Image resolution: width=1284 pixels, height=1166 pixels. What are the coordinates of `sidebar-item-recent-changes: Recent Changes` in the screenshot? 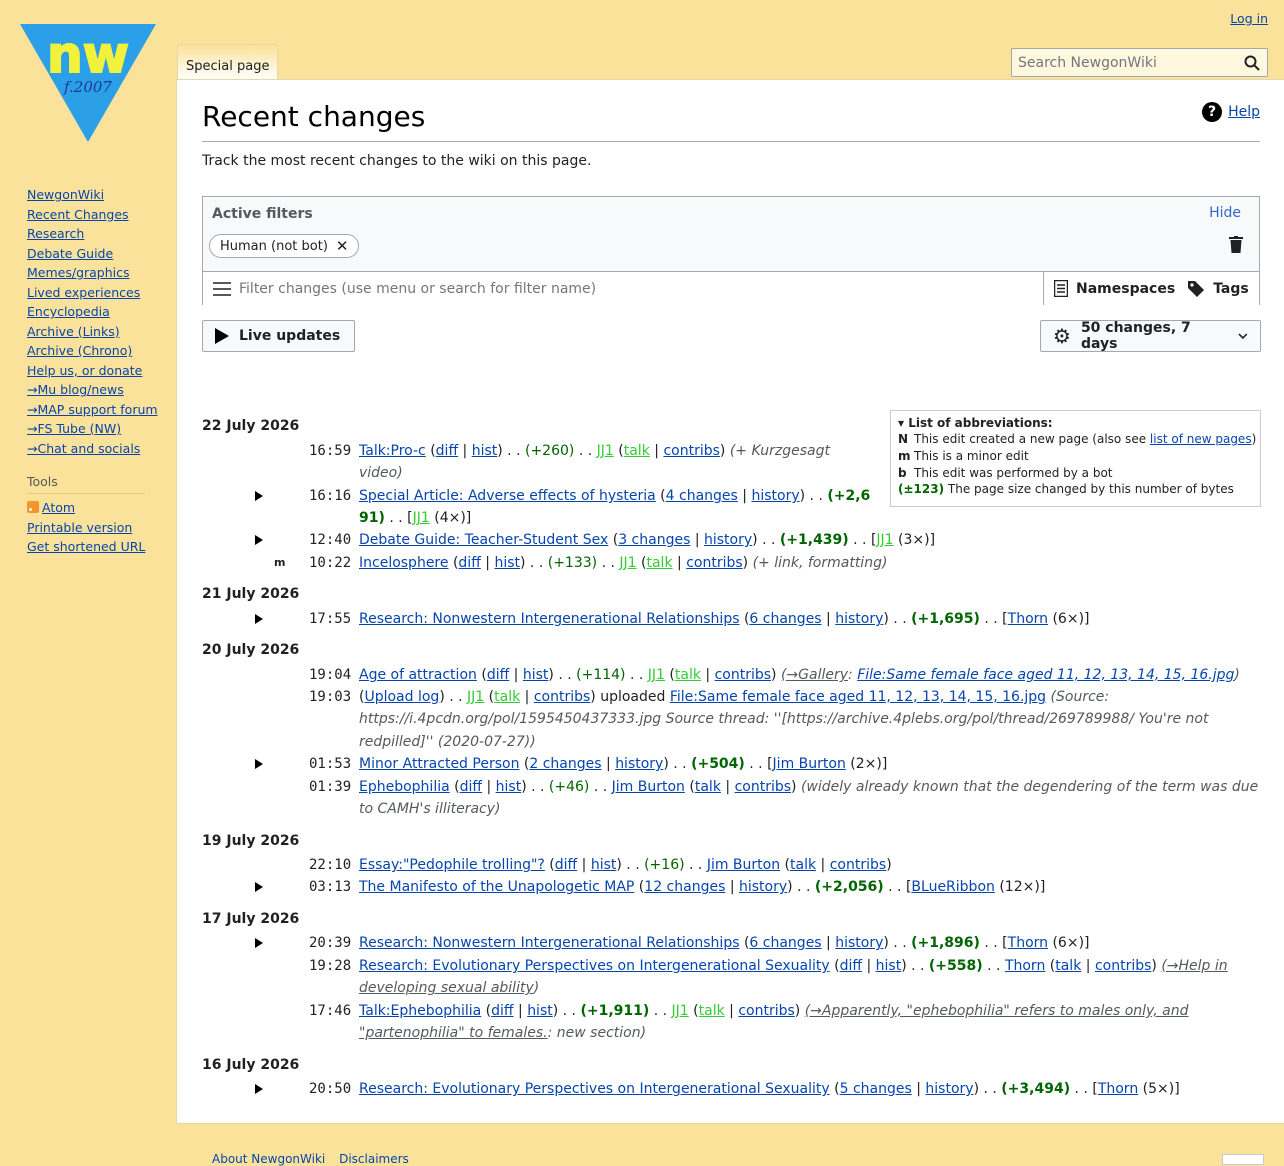 It's located at (97, 215).